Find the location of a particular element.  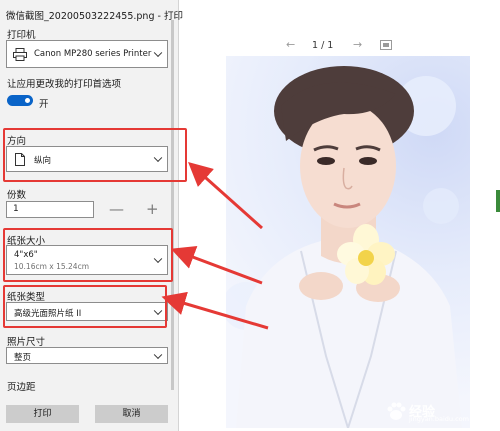

paw-logo-icon is located at coordinates (396, 411).